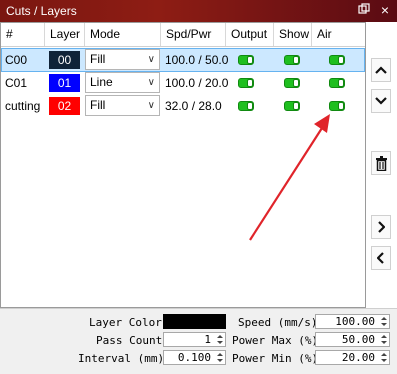 The image size is (397, 374). Describe the element at coordinates (194, 321) in the screenshot. I see `layer-color-picker` at that location.